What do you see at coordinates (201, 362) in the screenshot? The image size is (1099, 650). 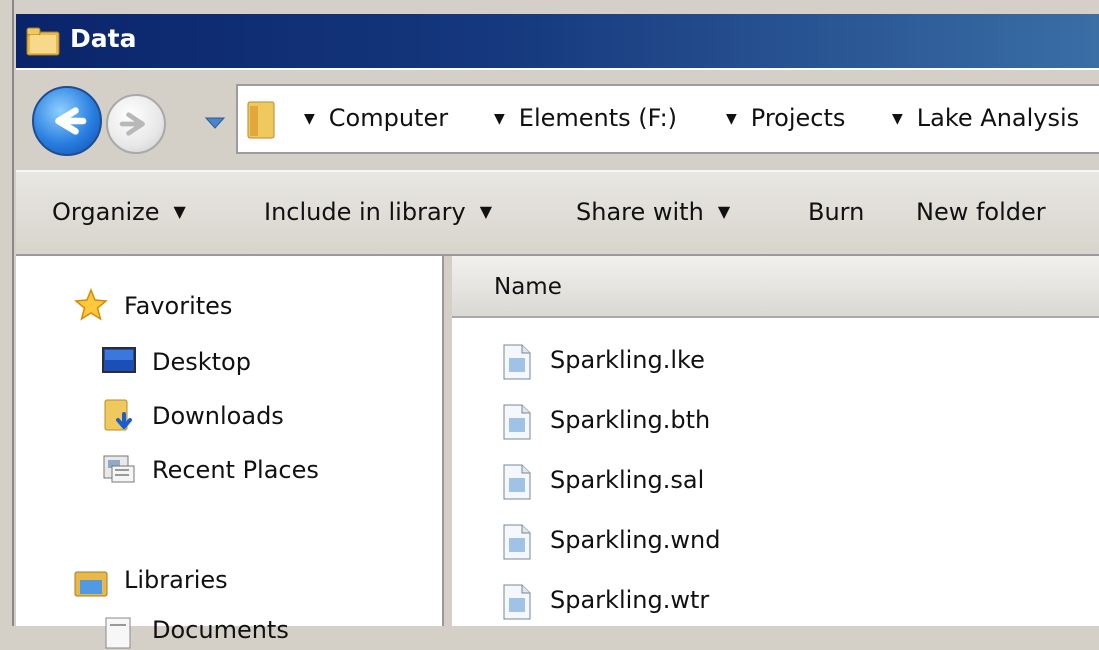 I see `nav-item-desktop: Desktop` at bounding box center [201, 362].